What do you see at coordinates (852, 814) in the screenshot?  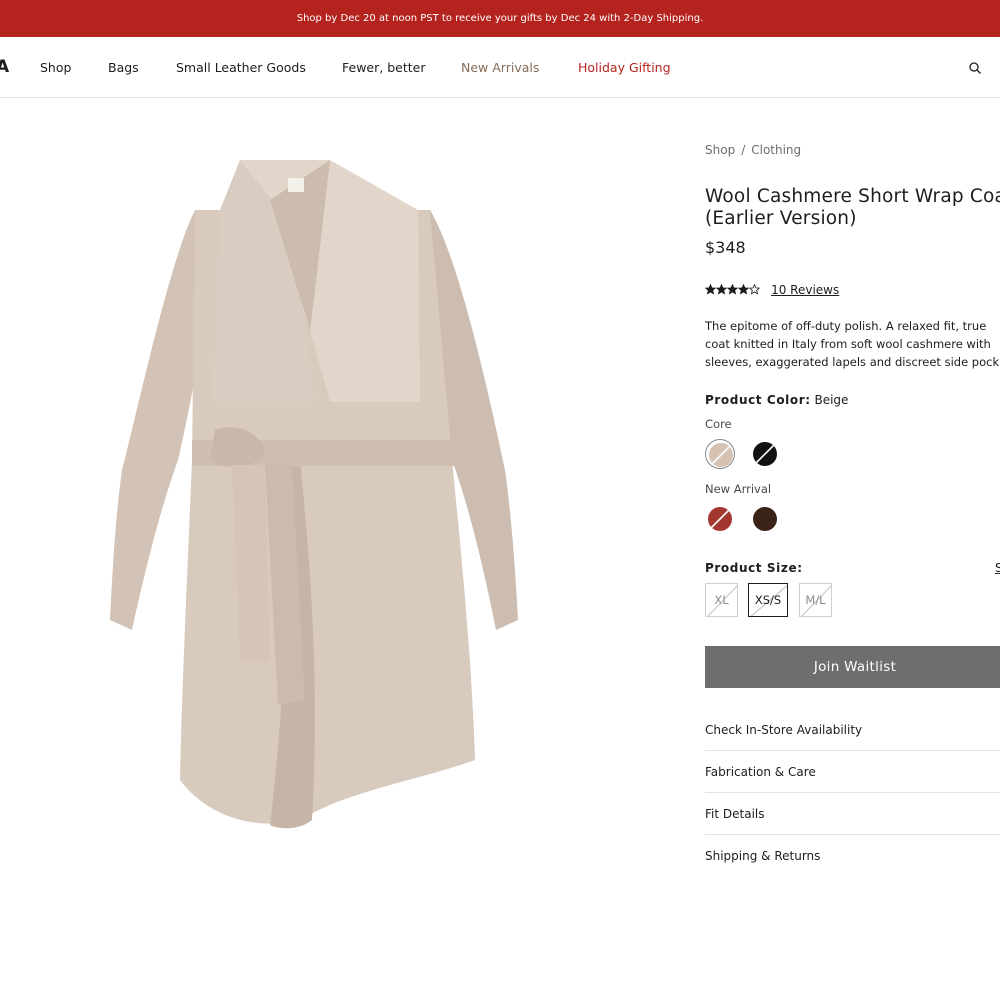 I see `accordion-fit-details: Fit Details` at bounding box center [852, 814].